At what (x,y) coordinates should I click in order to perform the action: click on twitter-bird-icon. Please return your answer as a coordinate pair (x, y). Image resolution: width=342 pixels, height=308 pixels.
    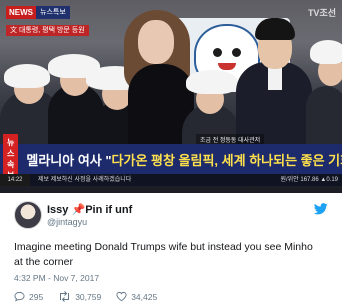
    Looking at the image, I should click on (321, 209).